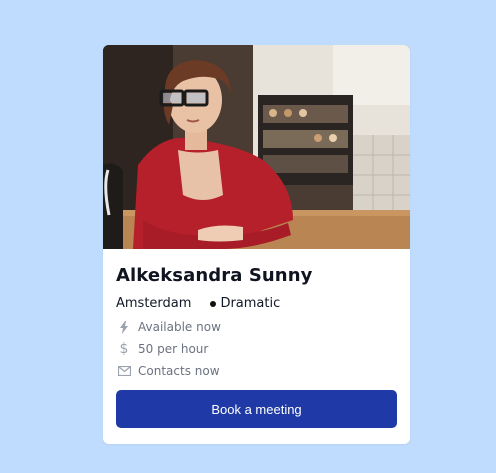 The width and height of the screenshot is (496, 473). What do you see at coordinates (256, 327) in the screenshot?
I see `availability-row: Available now` at bounding box center [256, 327].